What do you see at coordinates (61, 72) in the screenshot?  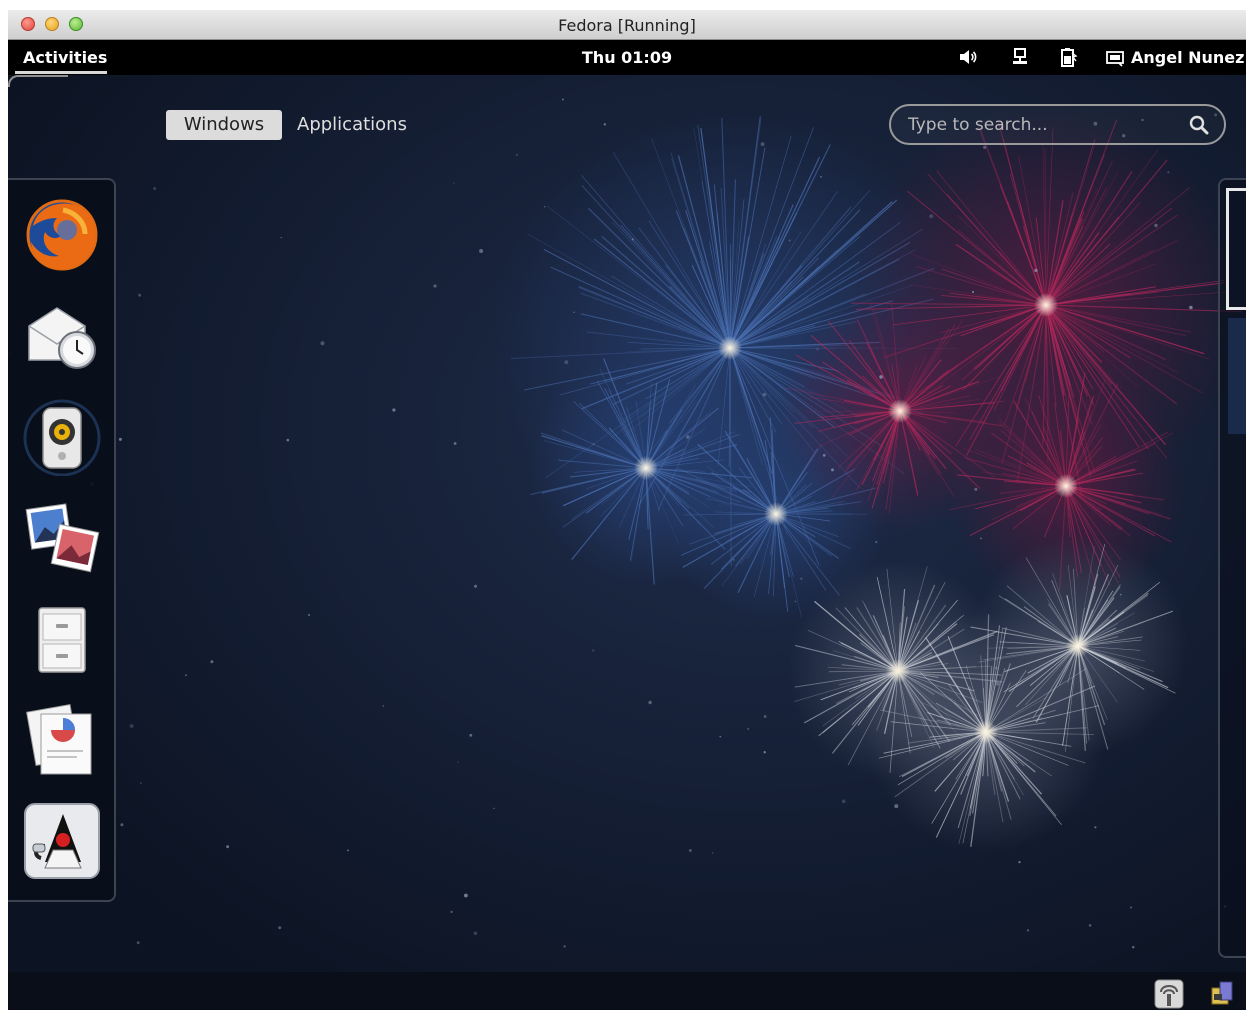 I see `activities-indicator` at bounding box center [61, 72].